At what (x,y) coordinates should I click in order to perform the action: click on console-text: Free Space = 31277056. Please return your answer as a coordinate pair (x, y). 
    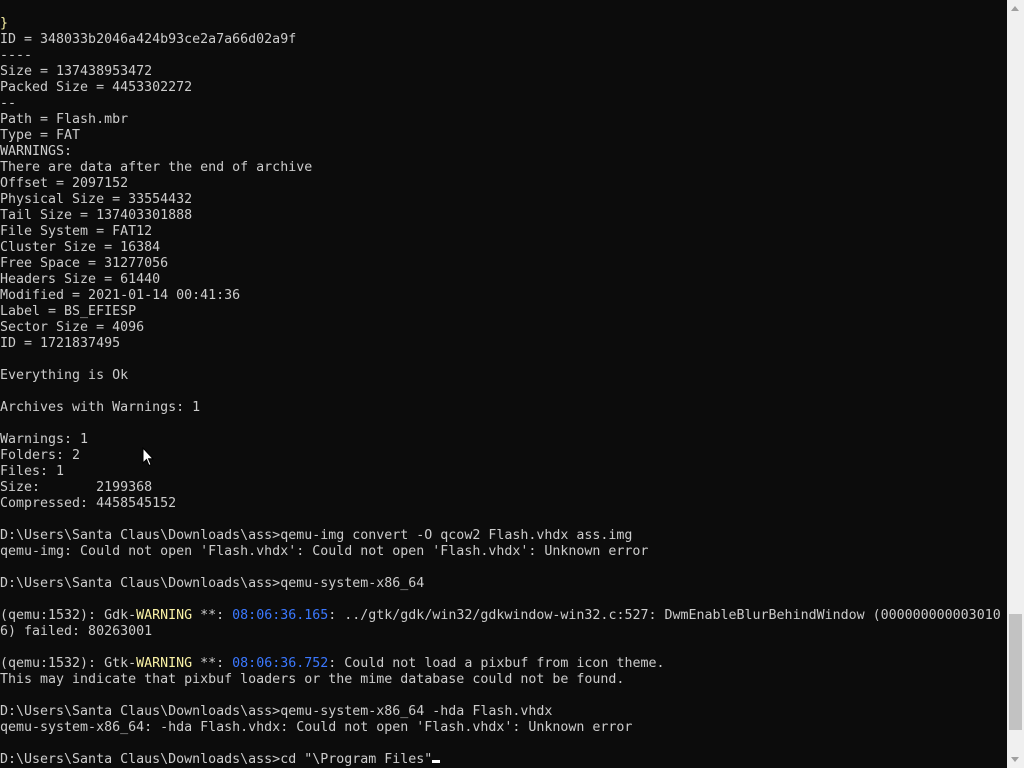
    Looking at the image, I should click on (84, 263).